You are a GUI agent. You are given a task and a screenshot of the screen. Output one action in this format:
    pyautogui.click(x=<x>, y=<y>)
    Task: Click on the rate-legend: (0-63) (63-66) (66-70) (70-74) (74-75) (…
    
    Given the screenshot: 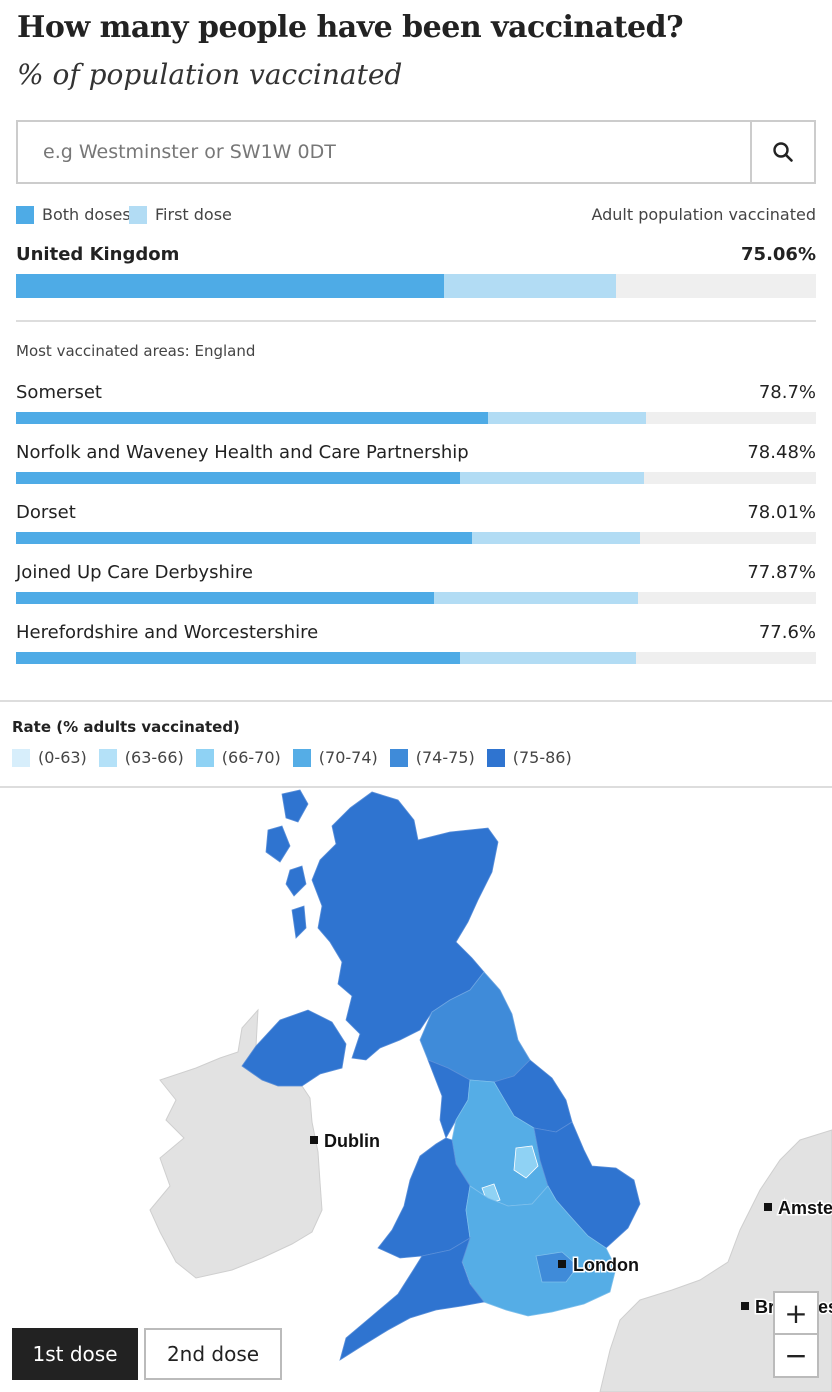 What is the action you would take?
    pyautogui.click(x=298, y=757)
    